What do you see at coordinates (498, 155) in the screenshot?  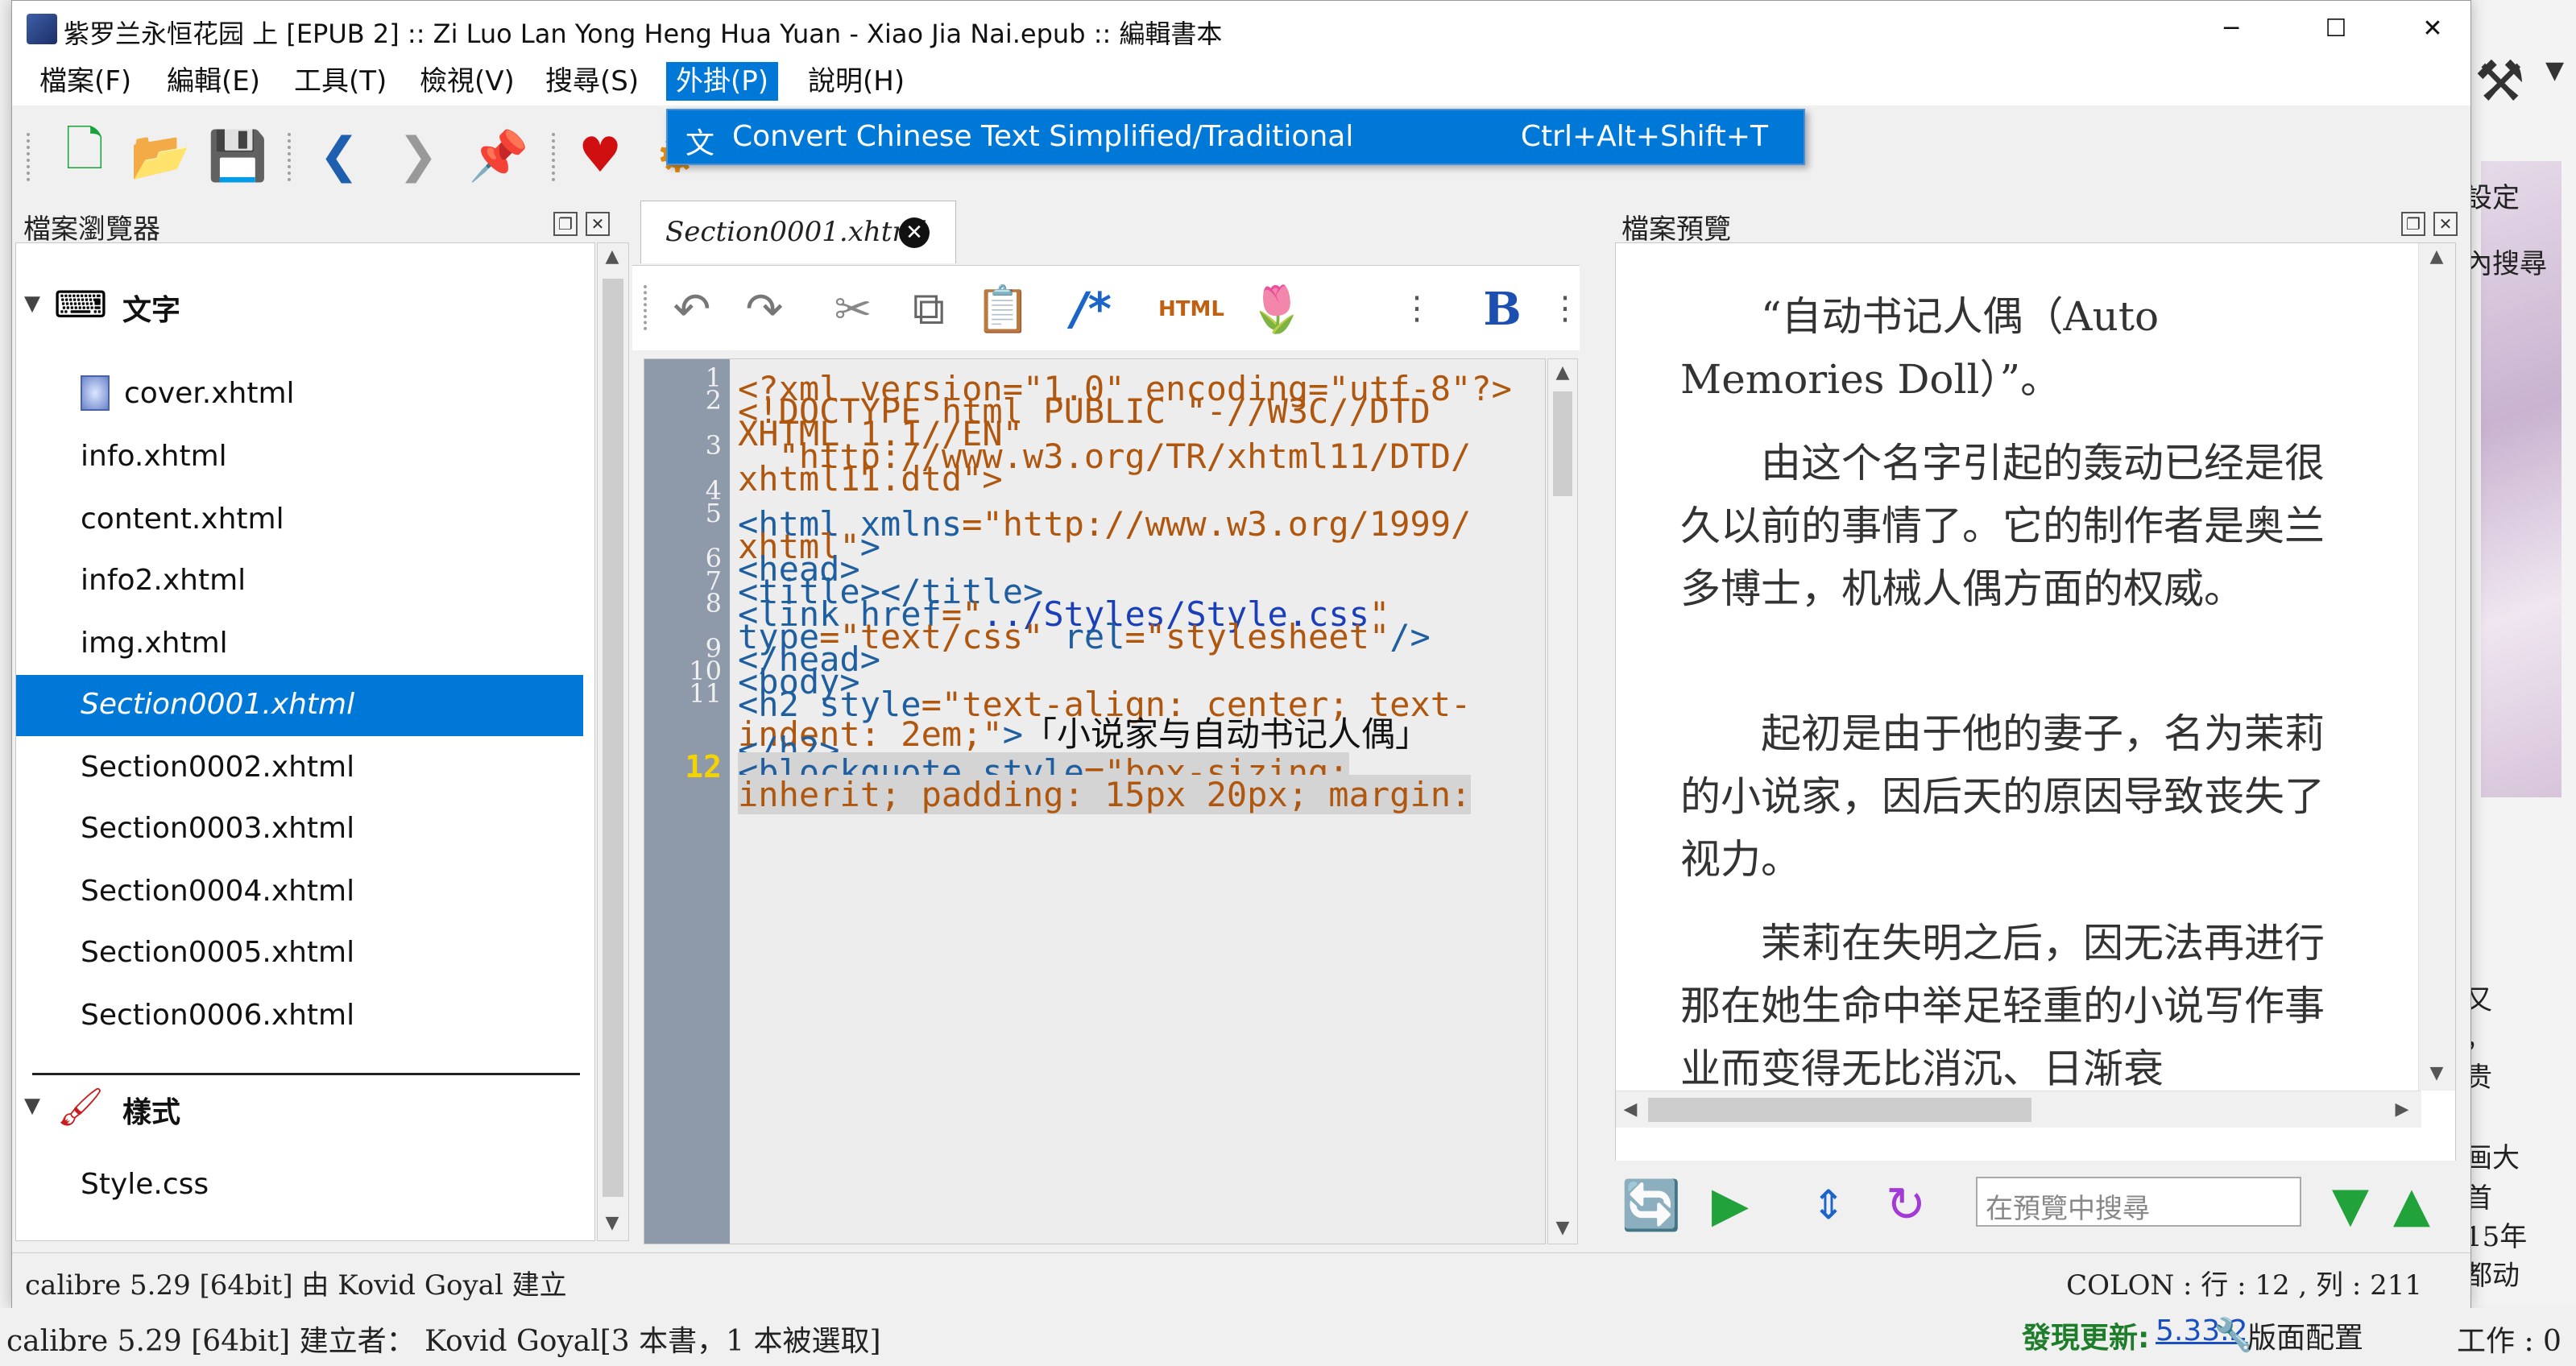 I see `pin-icon: 📌` at bounding box center [498, 155].